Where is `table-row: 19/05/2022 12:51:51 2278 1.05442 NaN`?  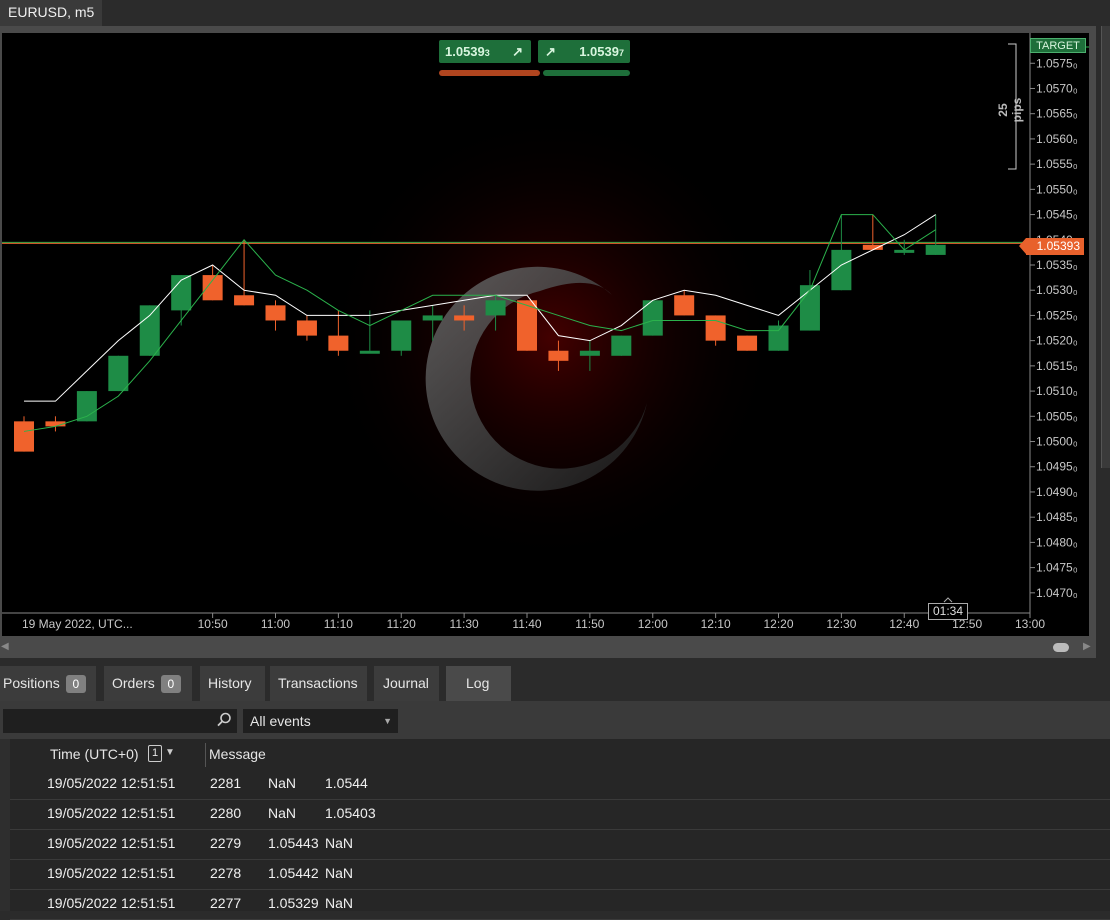 table-row: 19/05/2022 12:51:51 2278 1.05442 NaN is located at coordinates (560, 874).